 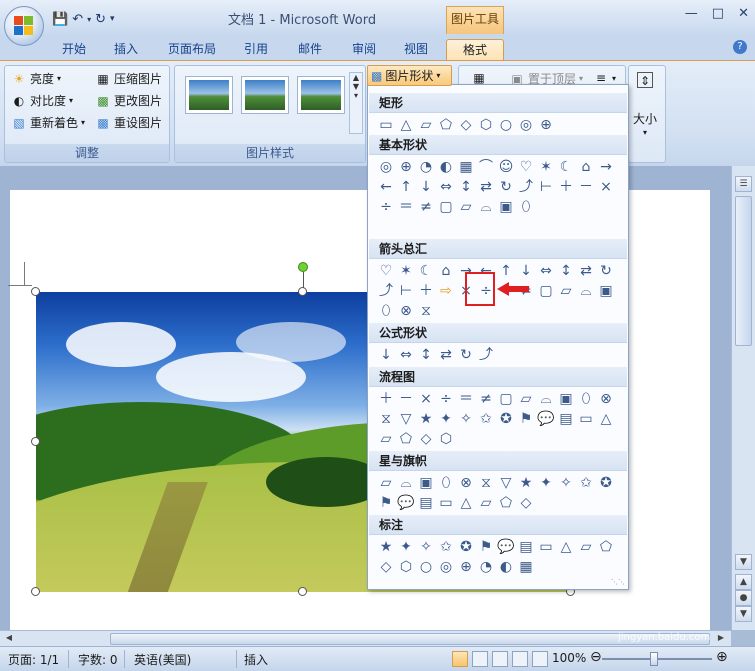 I want to click on recolor-button: ▧ 重新着色 ▾, so click(x=48, y=122).